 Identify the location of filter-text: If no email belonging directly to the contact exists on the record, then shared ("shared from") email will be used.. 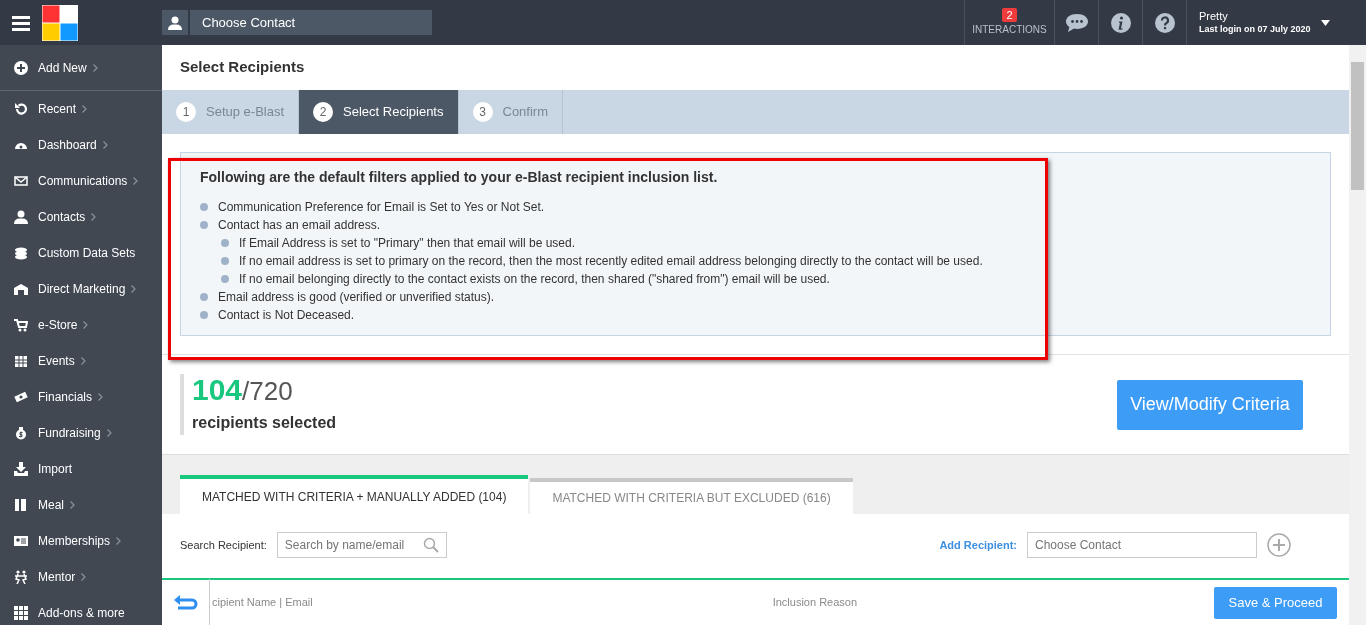
(534, 279).